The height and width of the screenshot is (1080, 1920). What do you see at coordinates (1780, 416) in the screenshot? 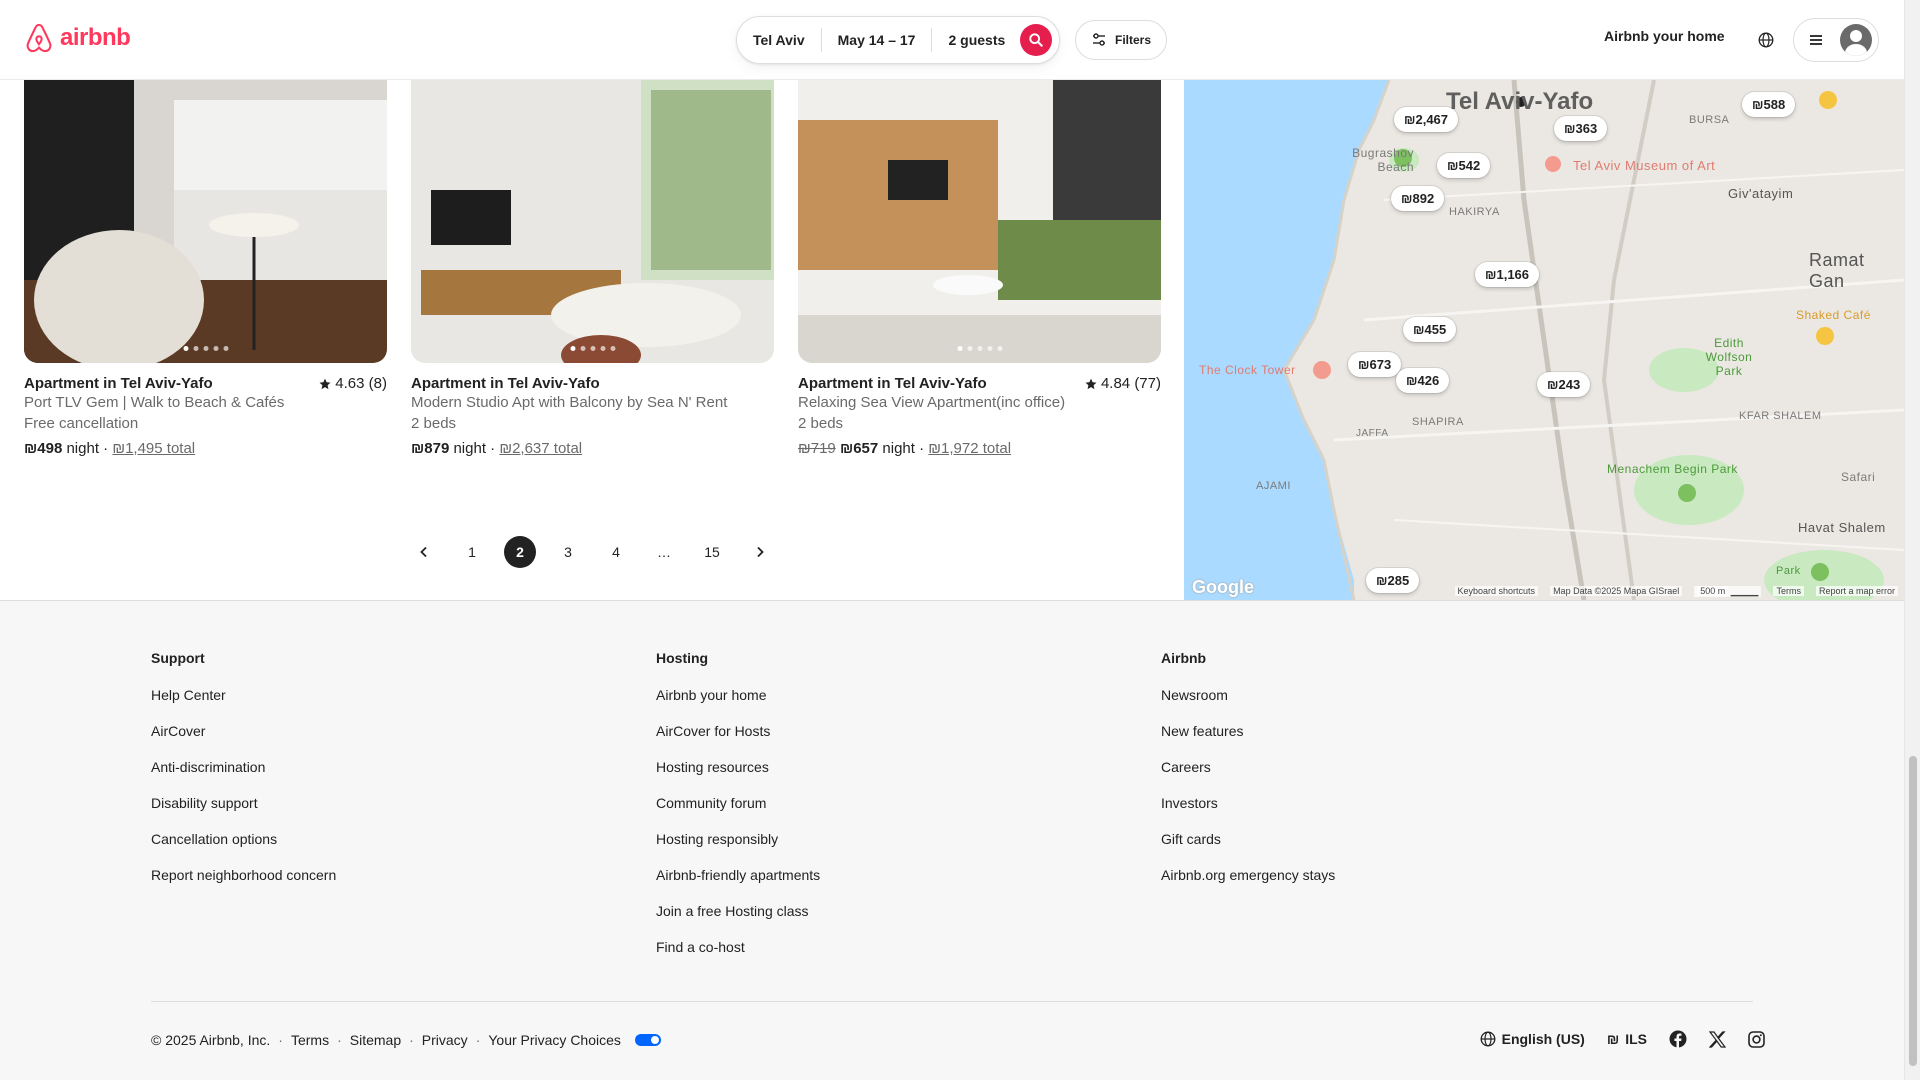
I see `map-label-kfar-shalem: KFAR SHALEM` at bounding box center [1780, 416].